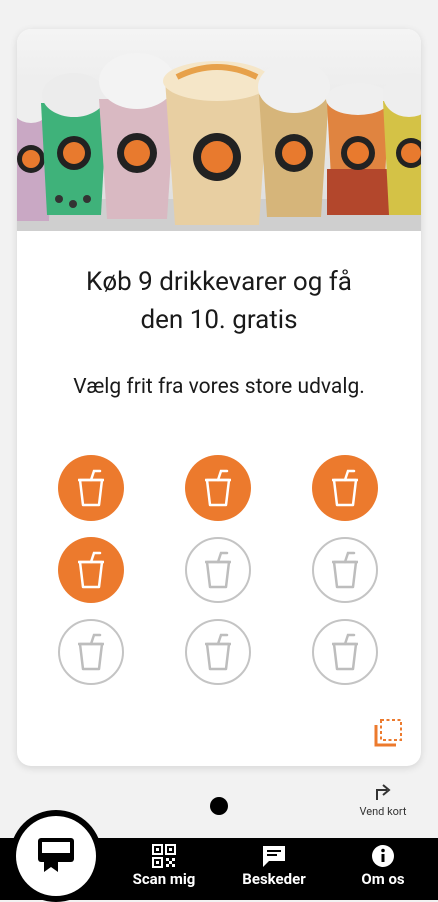  What do you see at coordinates (383, 811) in the screenshot?
I see `flip-card-label: Vend kort` at bounding box center [383, 811].